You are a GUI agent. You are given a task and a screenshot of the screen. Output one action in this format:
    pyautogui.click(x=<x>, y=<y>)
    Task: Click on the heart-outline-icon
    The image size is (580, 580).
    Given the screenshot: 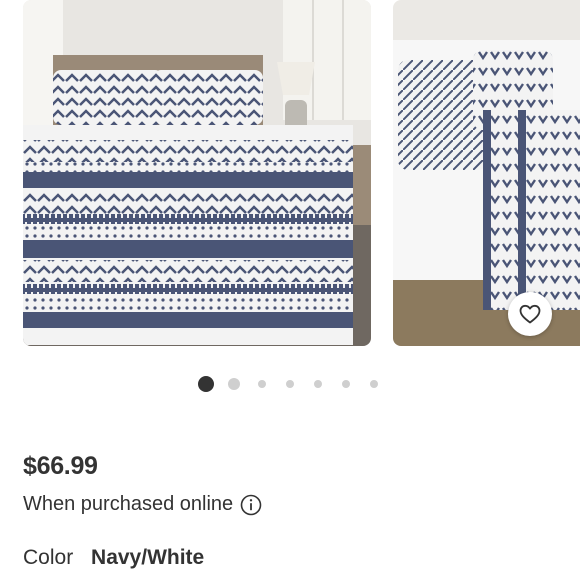 What is the action you would take?
    pyautogui.click(x=530, y=314)
    